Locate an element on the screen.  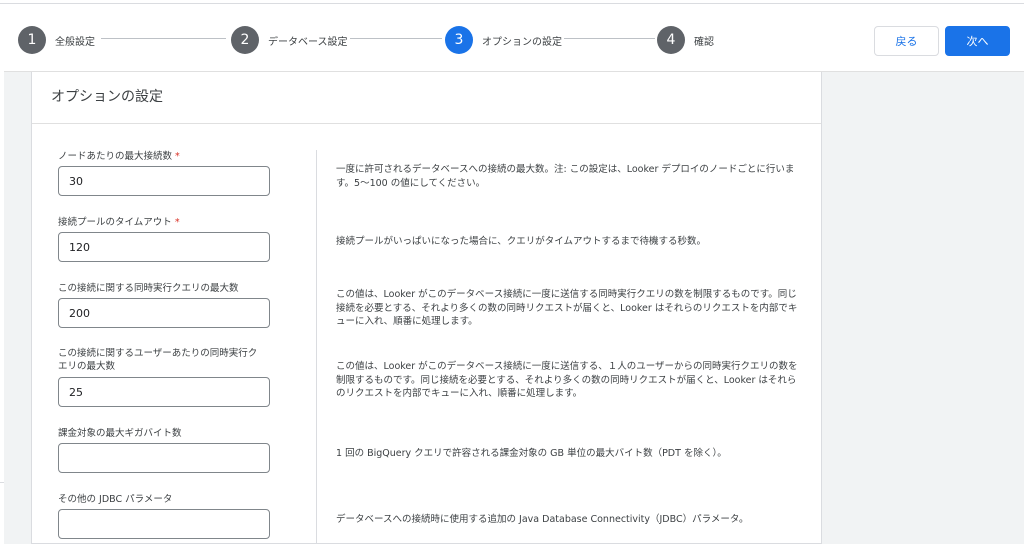
step-label: 確認 is located at coordinates (704, 42).